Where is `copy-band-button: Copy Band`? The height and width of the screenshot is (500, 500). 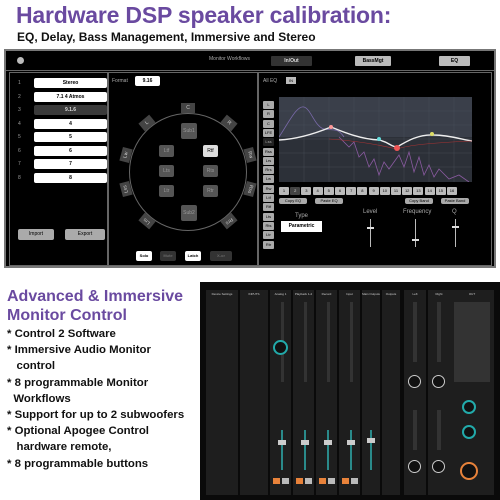
copy-band-button: Copy Band is located at coordinates (419, 201).